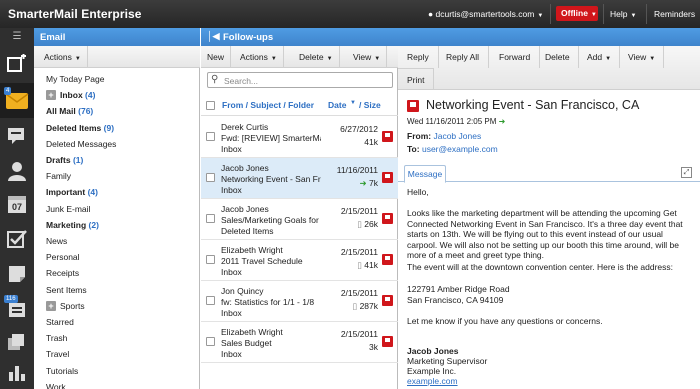  I want to click on reports-icon, so click(17, 371).